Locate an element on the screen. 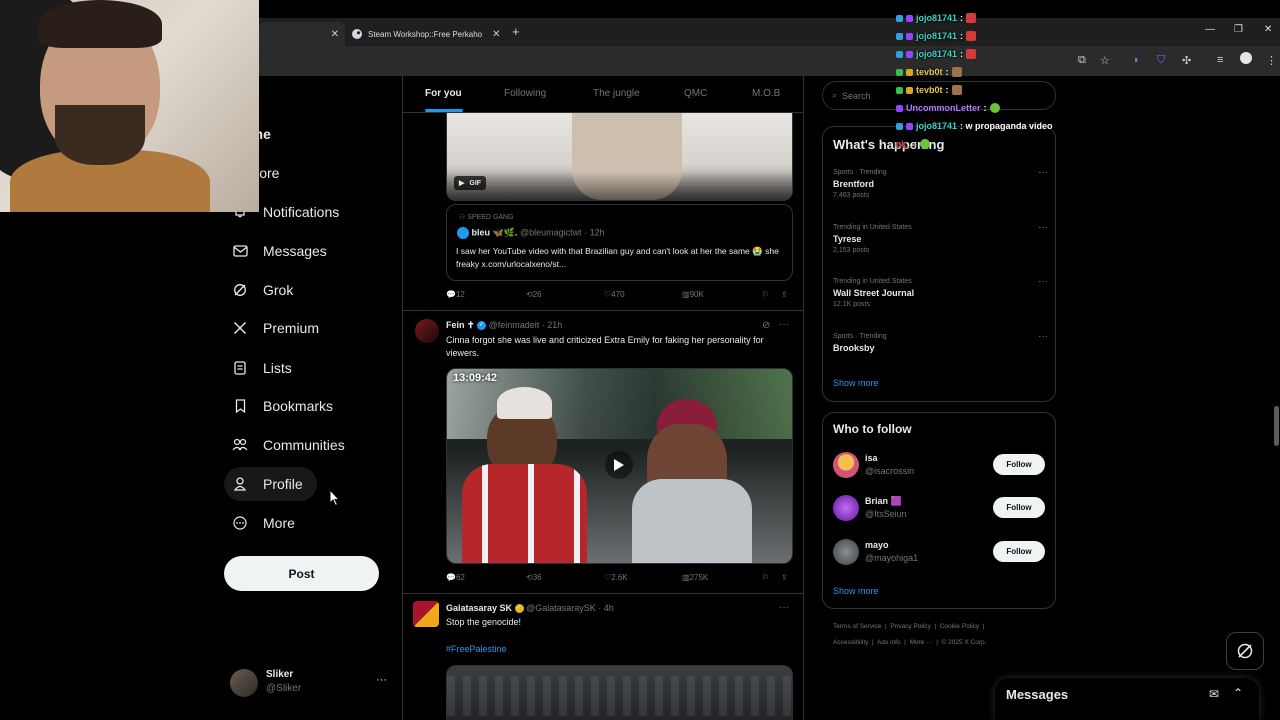 Image resolution: width=1280 pixels, height=720 pixels. view-count: 90K is located at coordinates (696, 294).